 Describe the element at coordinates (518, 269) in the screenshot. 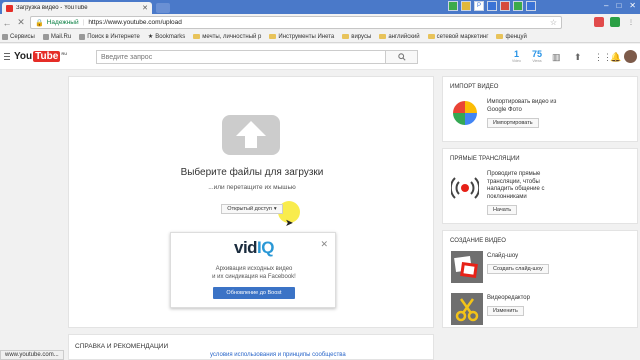

I see `create-slideshow-button: Создать слайд-шоу` at that location.